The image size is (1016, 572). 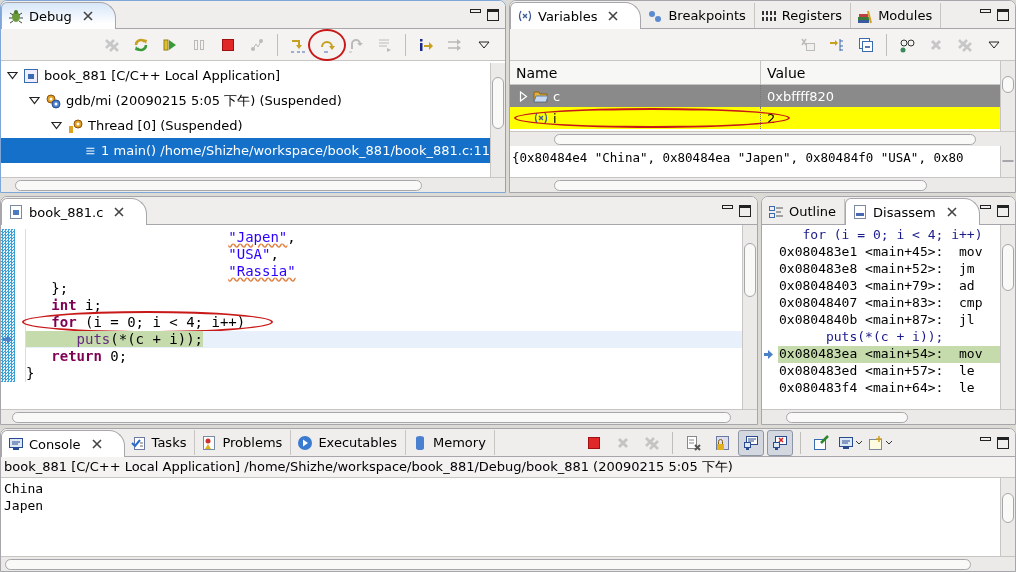 What do you see at coordinates (262, 237) in the screenshot?
I see `code-line: "Japen",` at bounding box center [262, 237].